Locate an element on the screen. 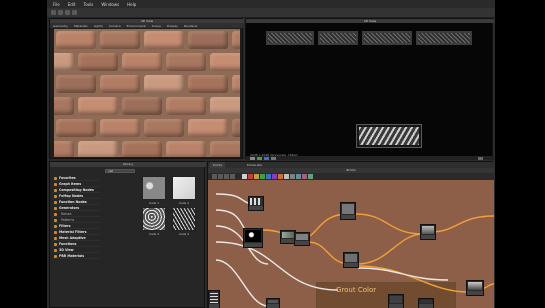 This screenshot has height=308, width=545. node-atomic-3-icon is located at coordinates (256, 176).